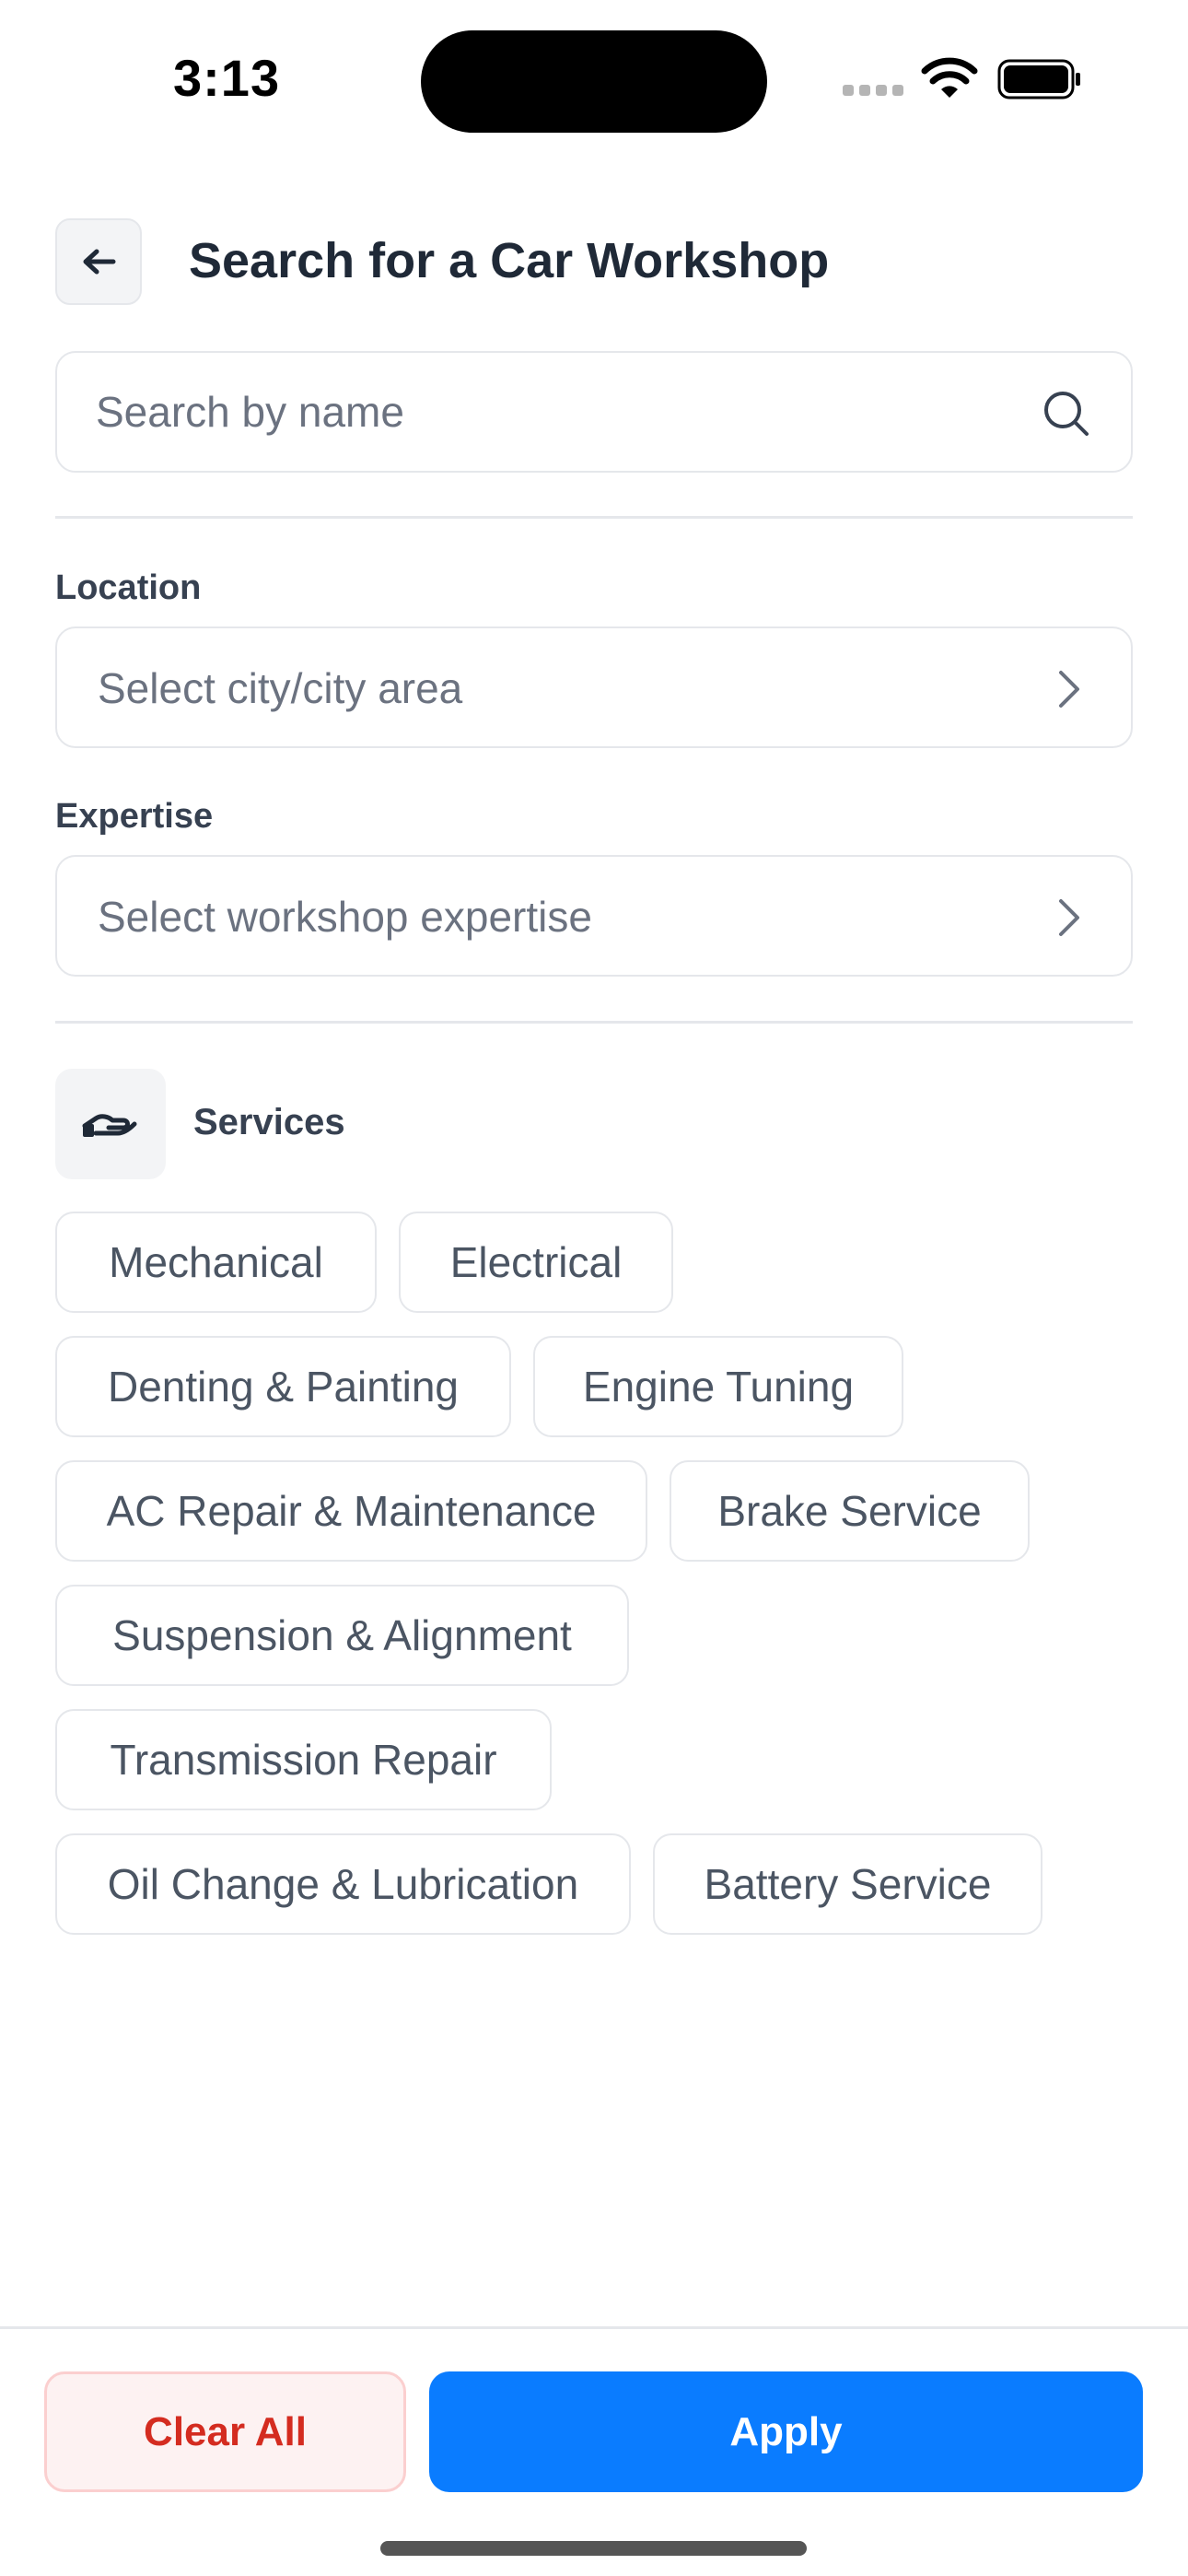  What do you see at coordinates (269, 1122) in the screenshot?
I see `services-title: Services` at bounding box center [269, 1122].